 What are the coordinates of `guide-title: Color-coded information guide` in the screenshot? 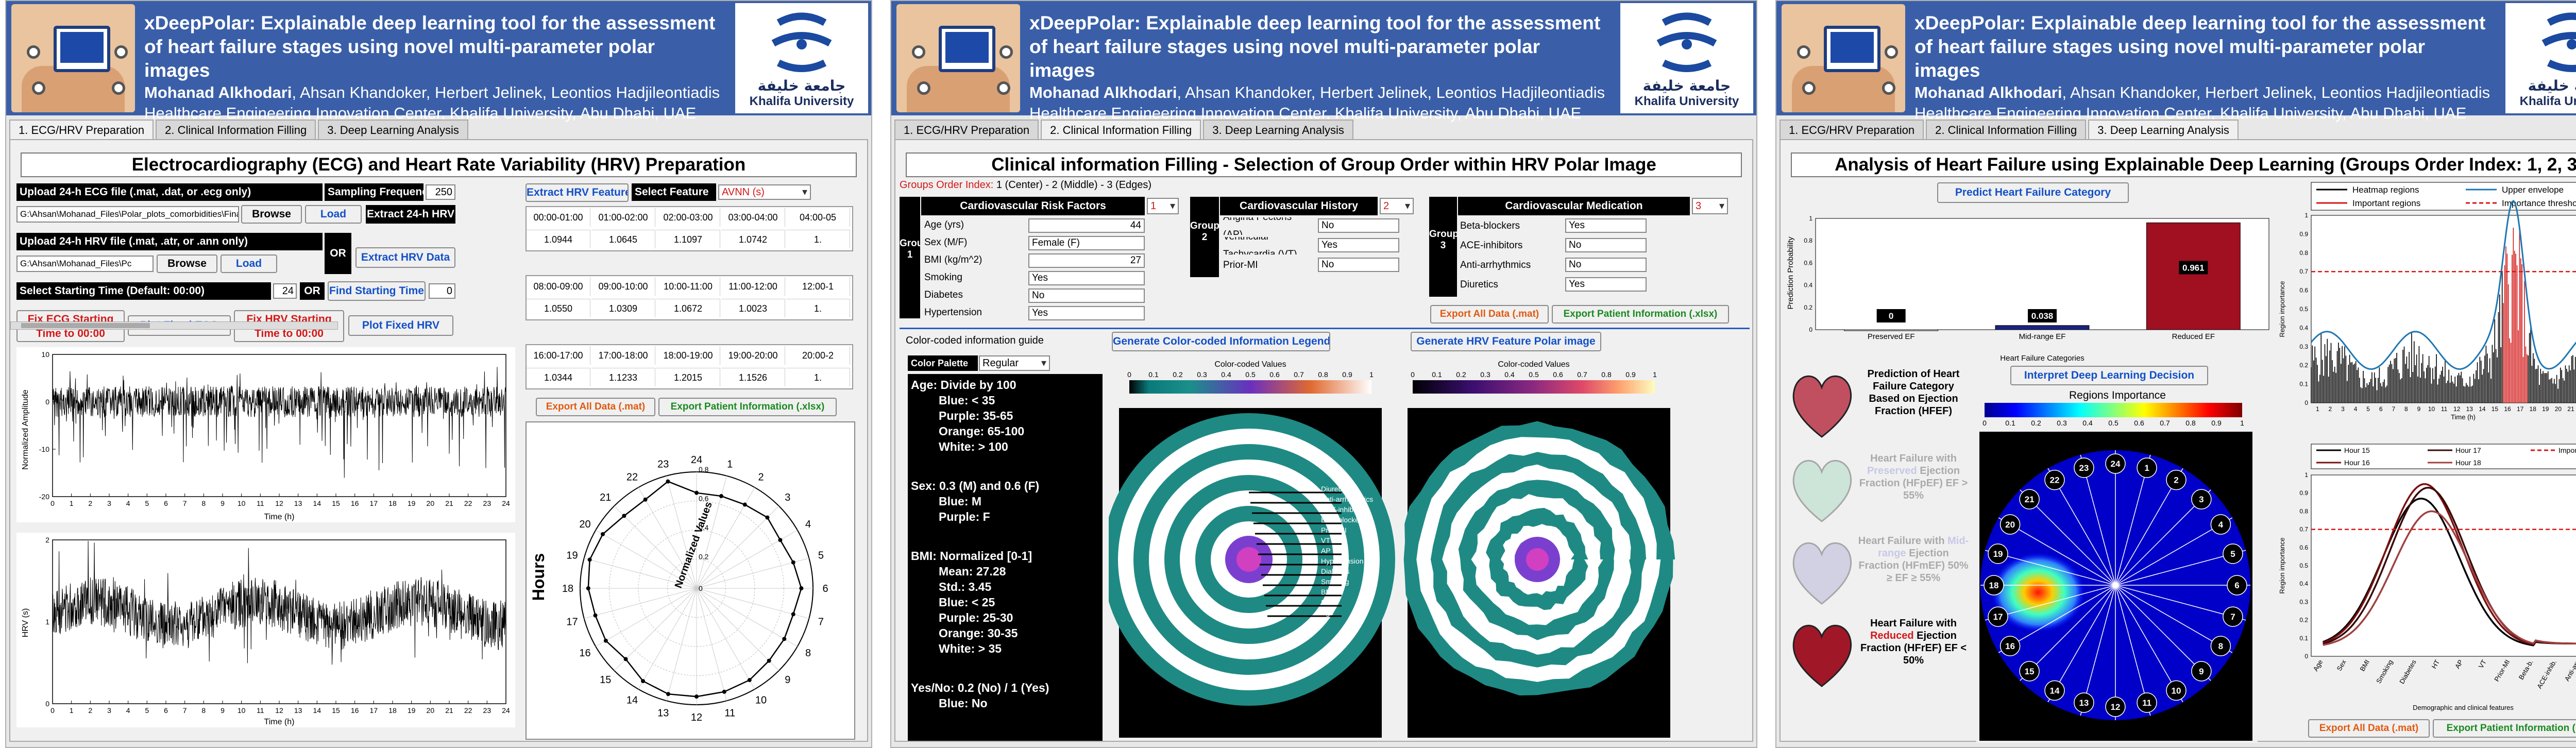 It's located at (975, 340).